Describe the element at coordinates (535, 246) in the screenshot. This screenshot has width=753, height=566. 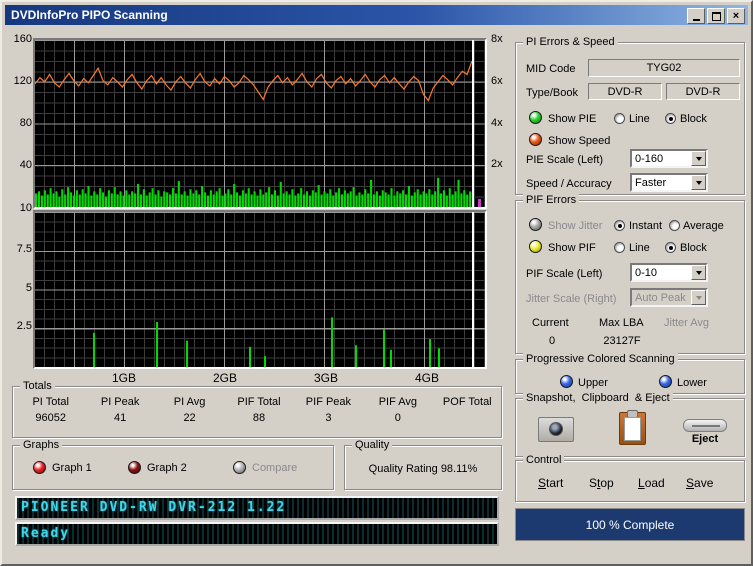
I see `show-pif-led-button` at that location.